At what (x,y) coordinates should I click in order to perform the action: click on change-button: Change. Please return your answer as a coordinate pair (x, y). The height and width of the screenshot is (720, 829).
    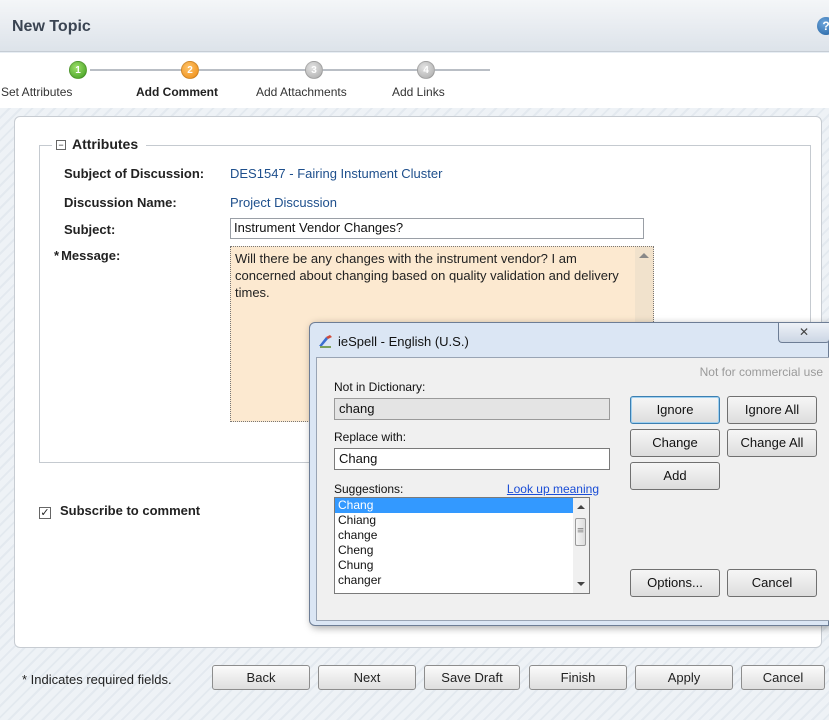
    Looking at the image, I should click on (675, 443).